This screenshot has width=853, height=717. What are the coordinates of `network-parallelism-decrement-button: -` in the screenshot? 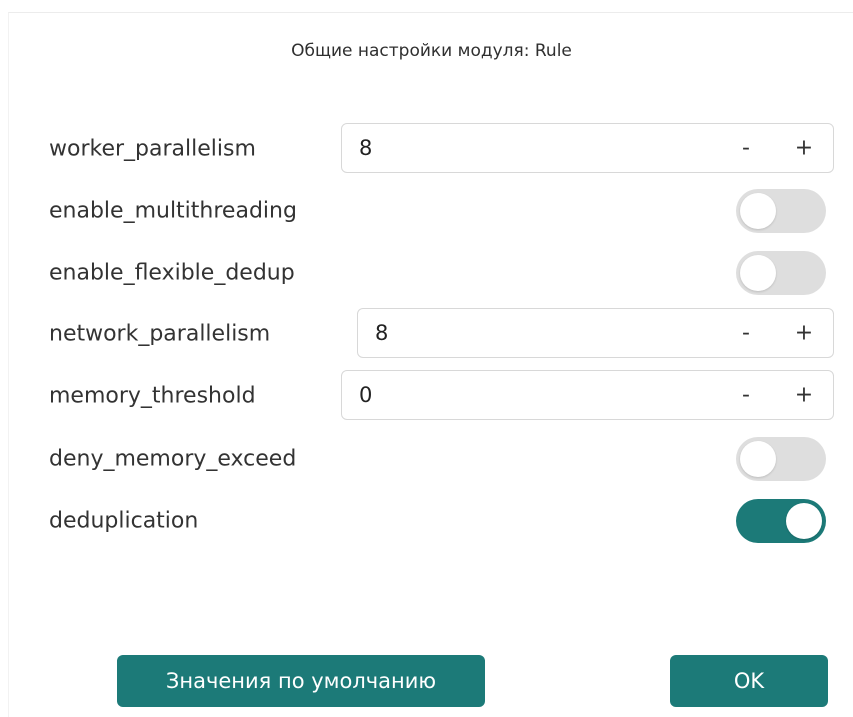 It's located at (746, 333).